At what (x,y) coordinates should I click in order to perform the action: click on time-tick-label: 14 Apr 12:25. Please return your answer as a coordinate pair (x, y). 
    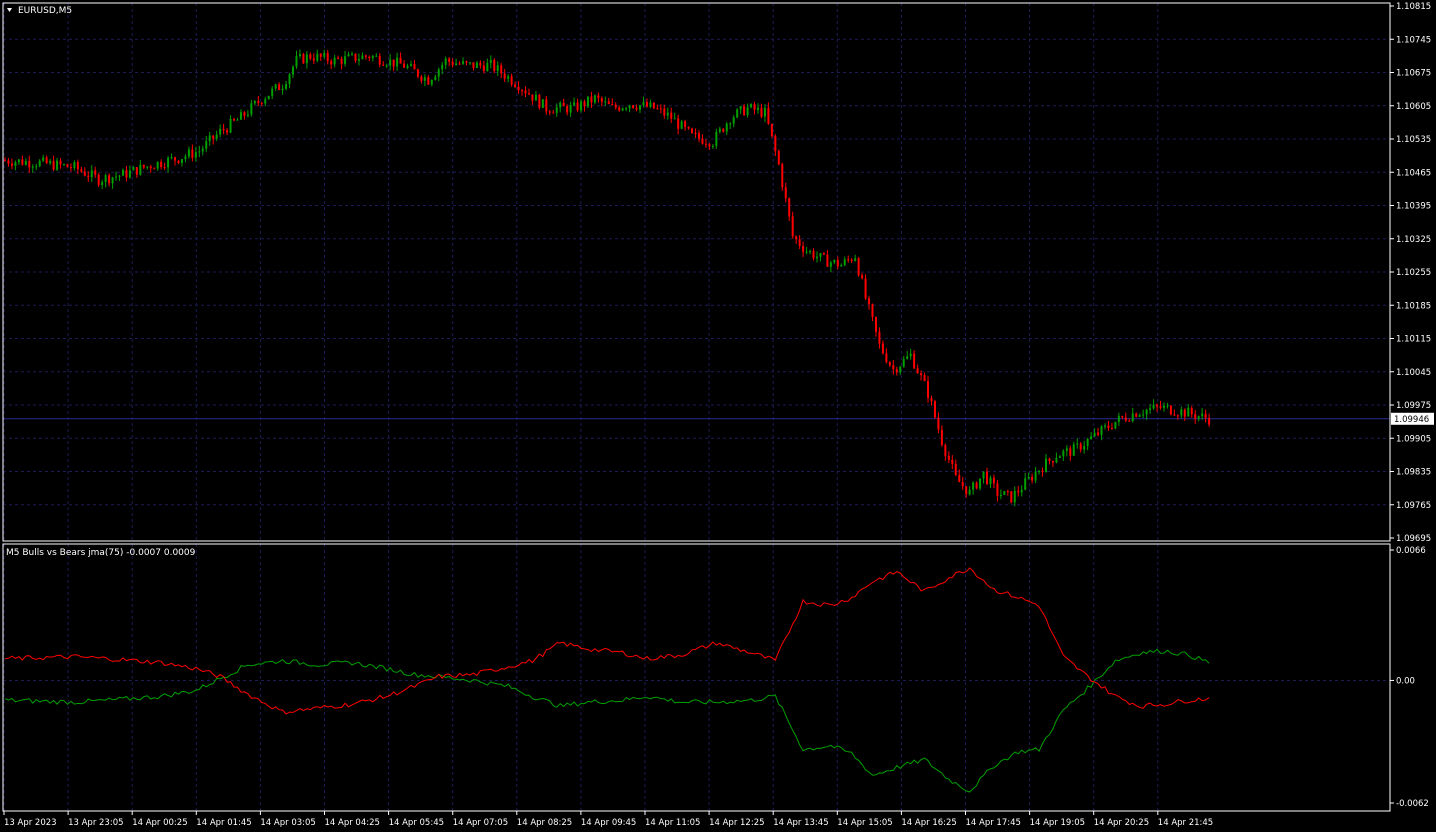
    Looking at the image, I should click on (736, 823).